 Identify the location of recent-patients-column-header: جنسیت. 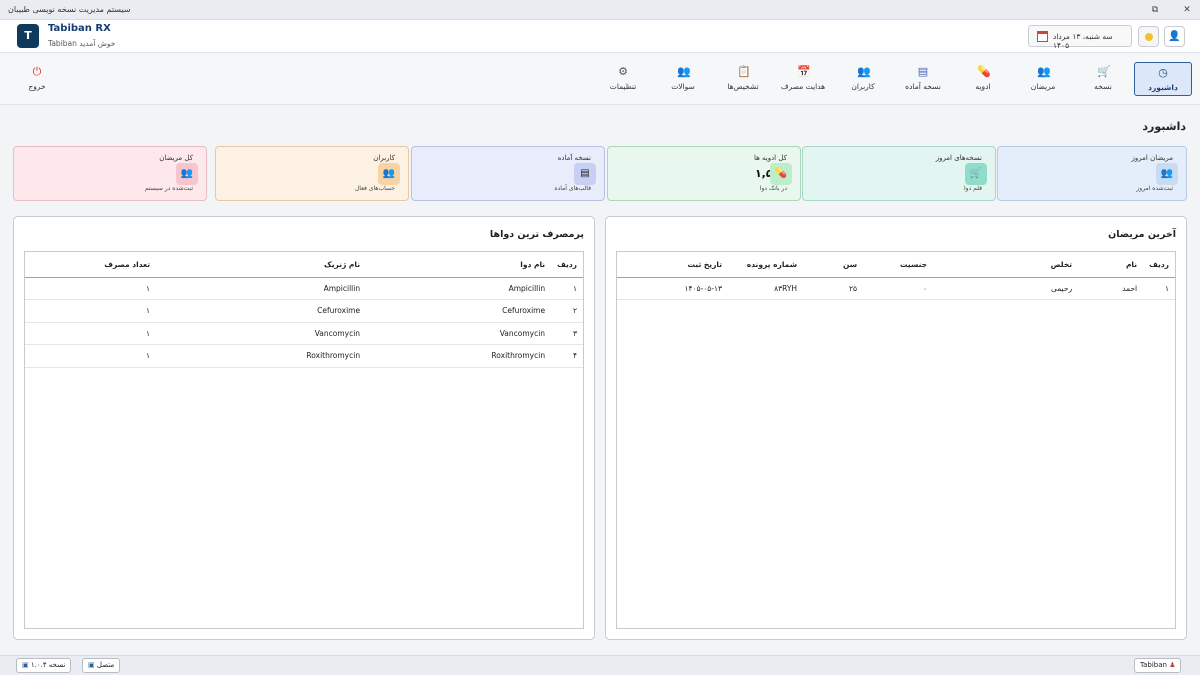
(898, 265).